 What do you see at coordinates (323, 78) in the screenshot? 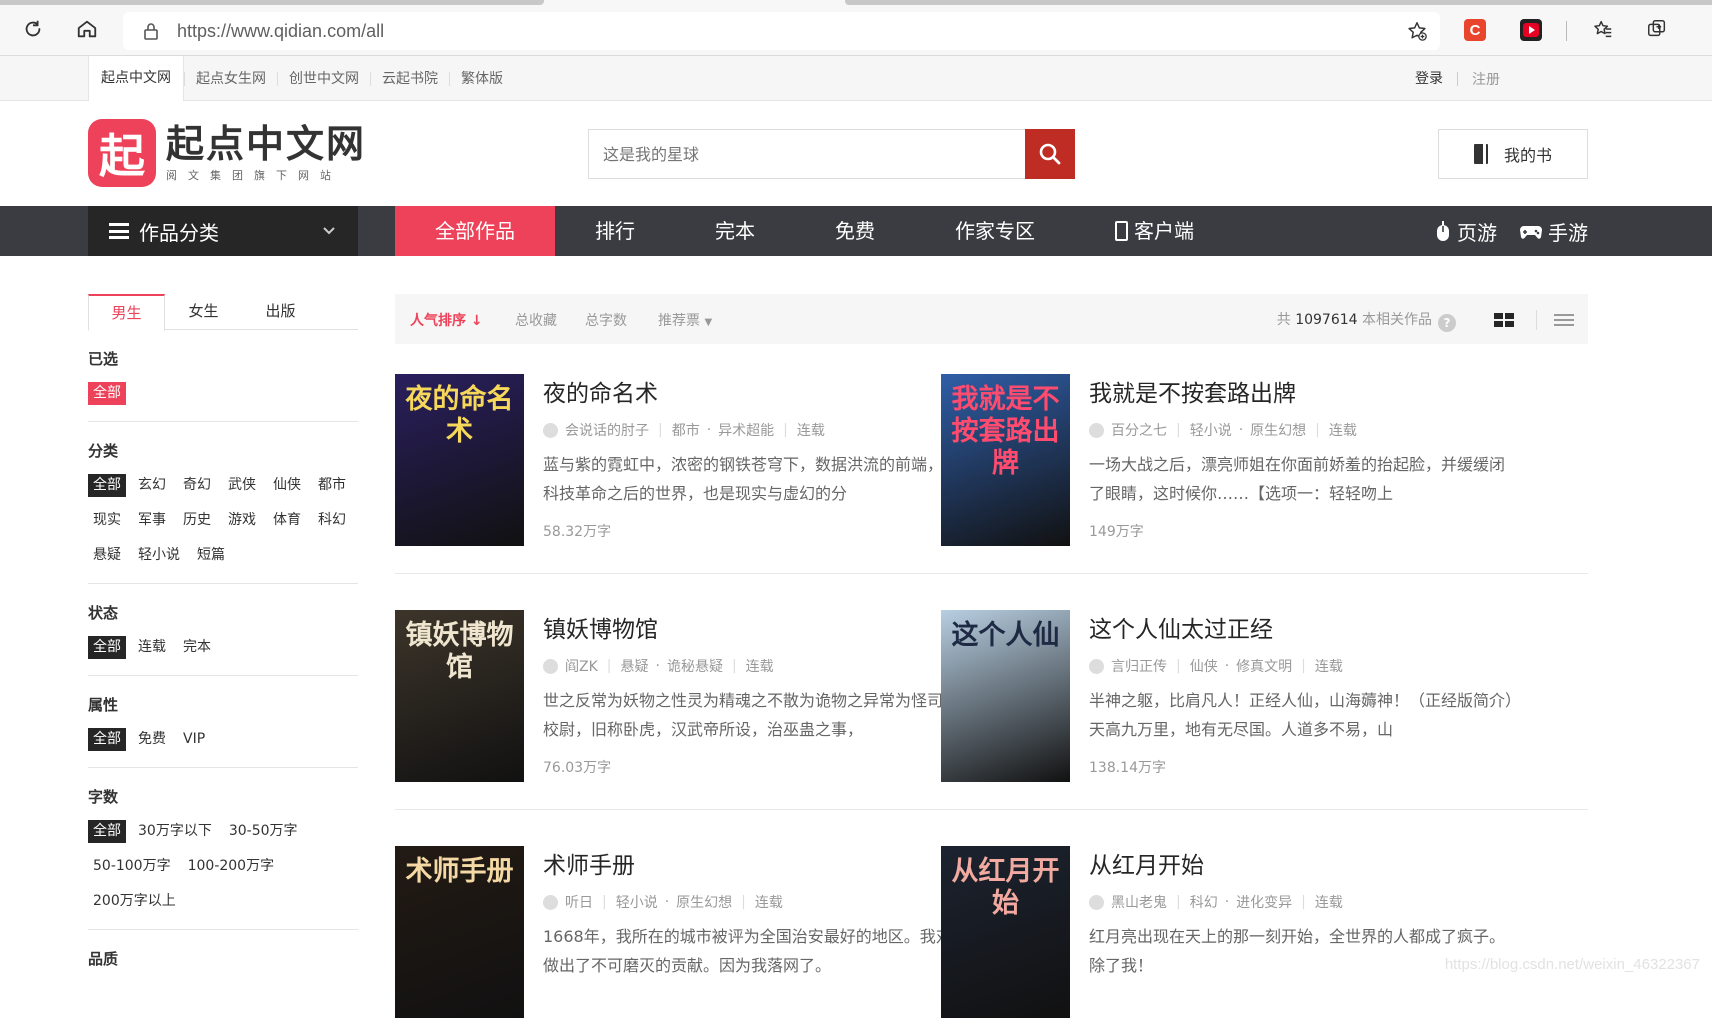
I see `toplink-chuangshi: 创世中文网` at bounding box center [323, 78].